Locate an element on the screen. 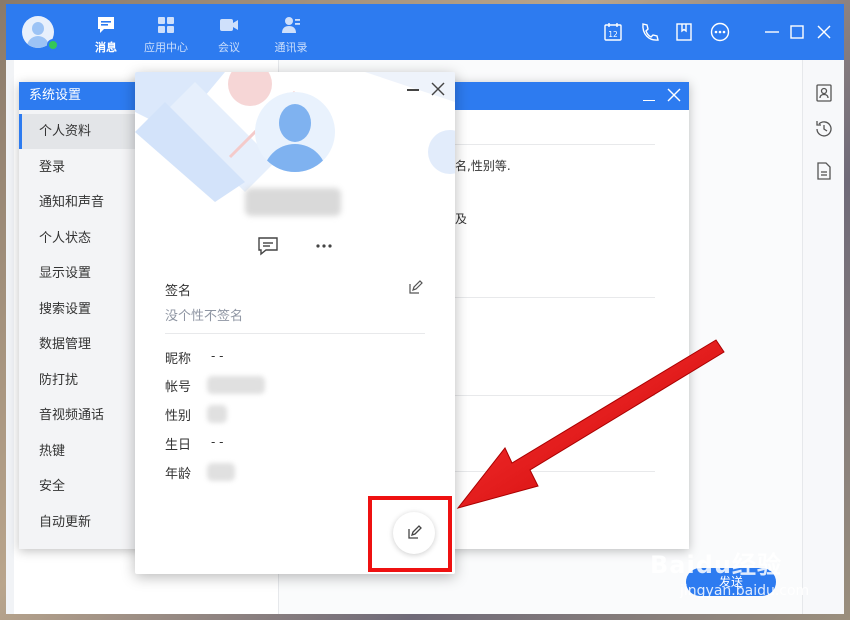  settings-menu-notifications: 通知和声音 is located at coordinates (77, 202).